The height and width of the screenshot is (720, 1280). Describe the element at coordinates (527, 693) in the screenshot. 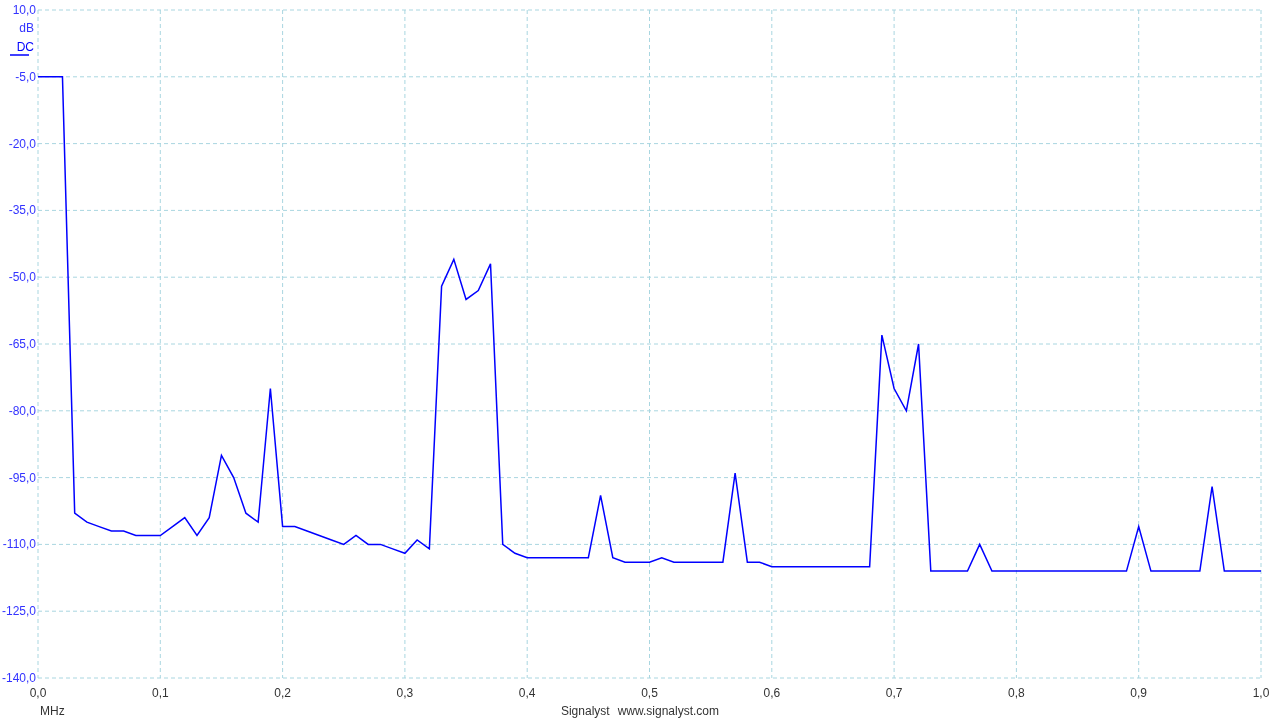

I see `x-tick-label: 0,4` at that location.